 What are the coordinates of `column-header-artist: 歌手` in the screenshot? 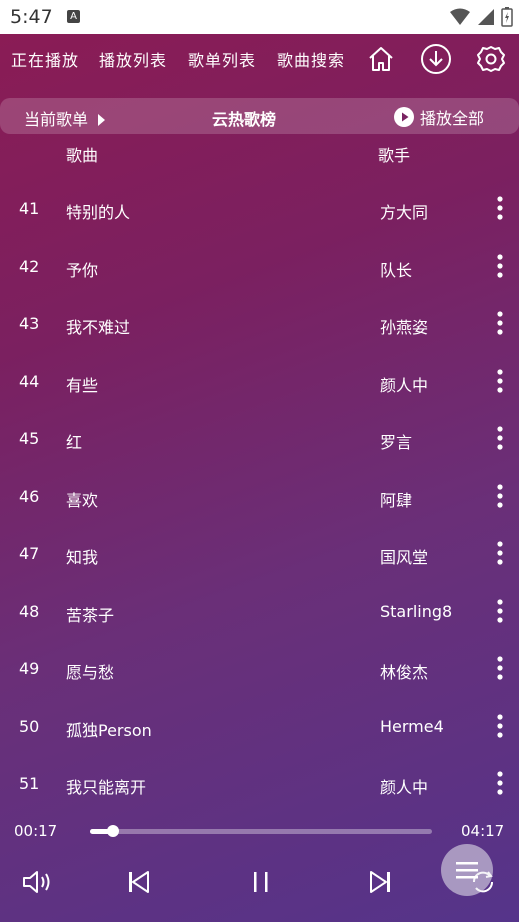 It's located at (394, 155).